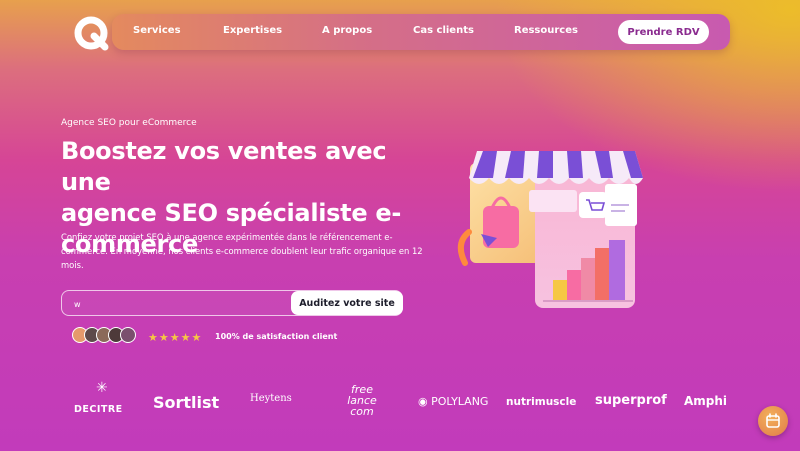  Describe the element at coordinates (362, 400) in the screenshot. I see `client-logo-freelance-com: free lance com` at that location.